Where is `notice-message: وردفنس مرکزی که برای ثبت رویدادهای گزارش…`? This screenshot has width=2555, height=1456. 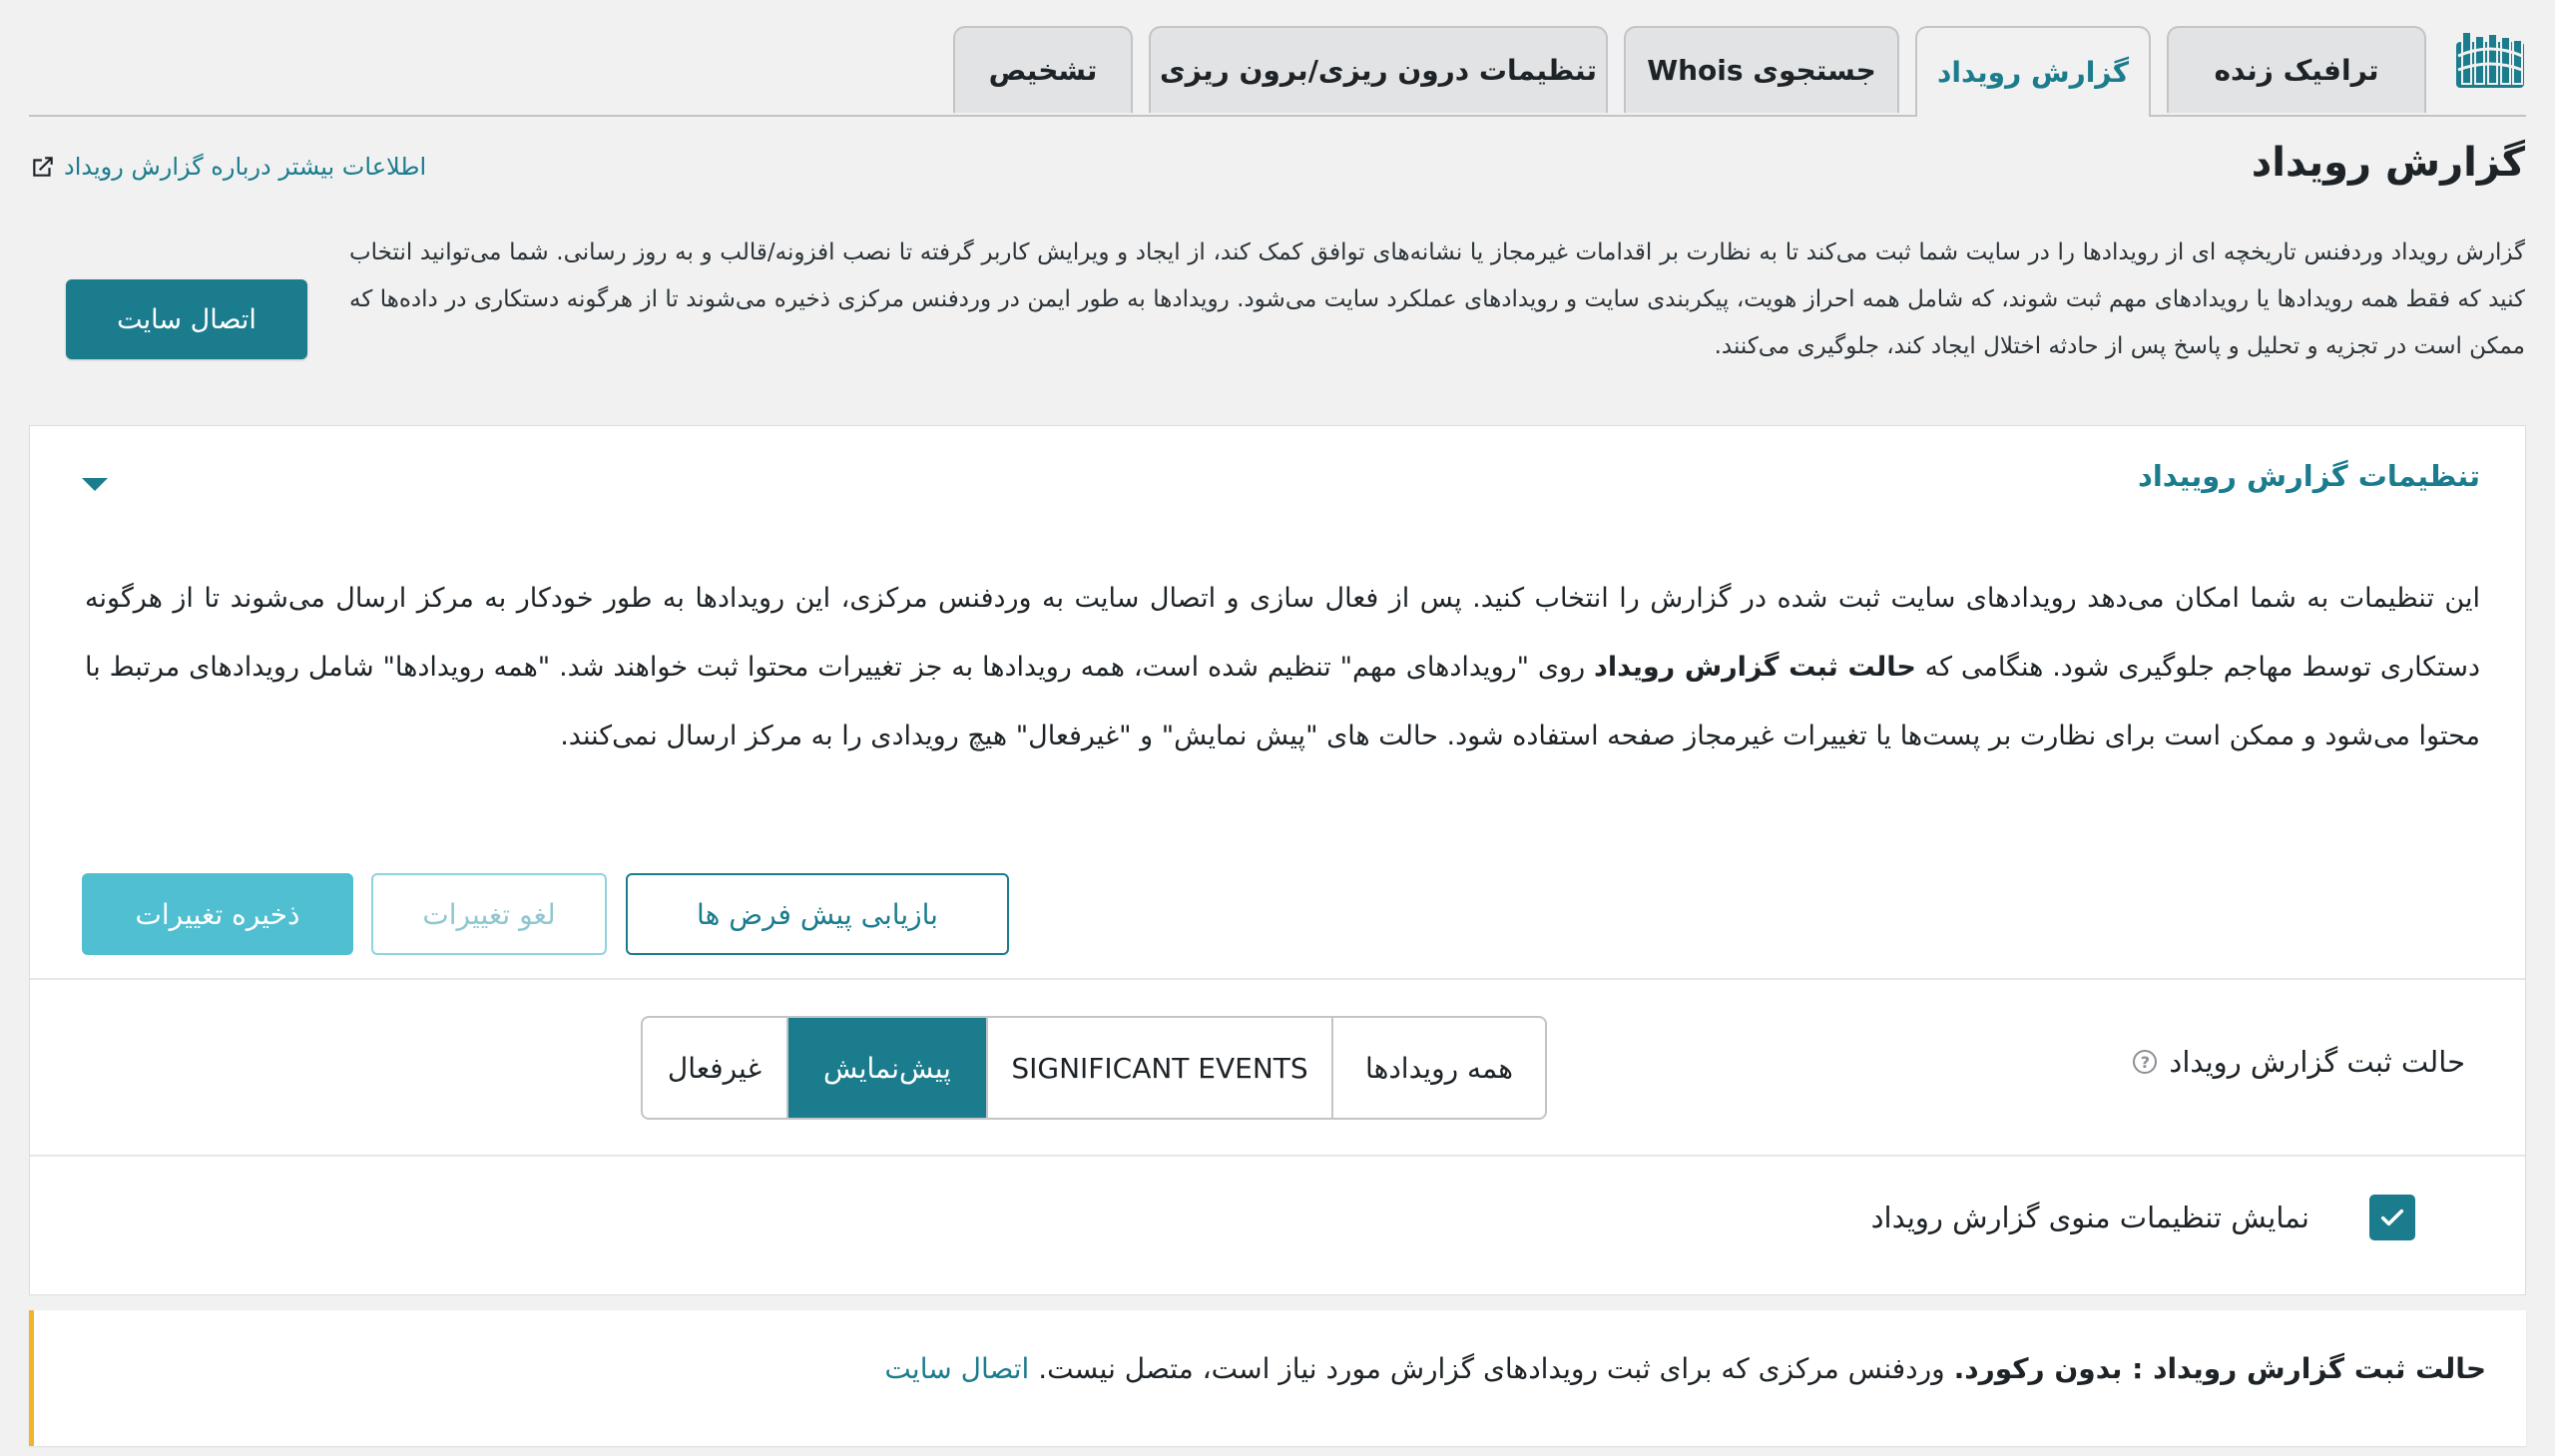
notice-message: وردفنس مرکزی که برای ثبت رویدادهای گزارش… is located at coordinates (1491, 1368).